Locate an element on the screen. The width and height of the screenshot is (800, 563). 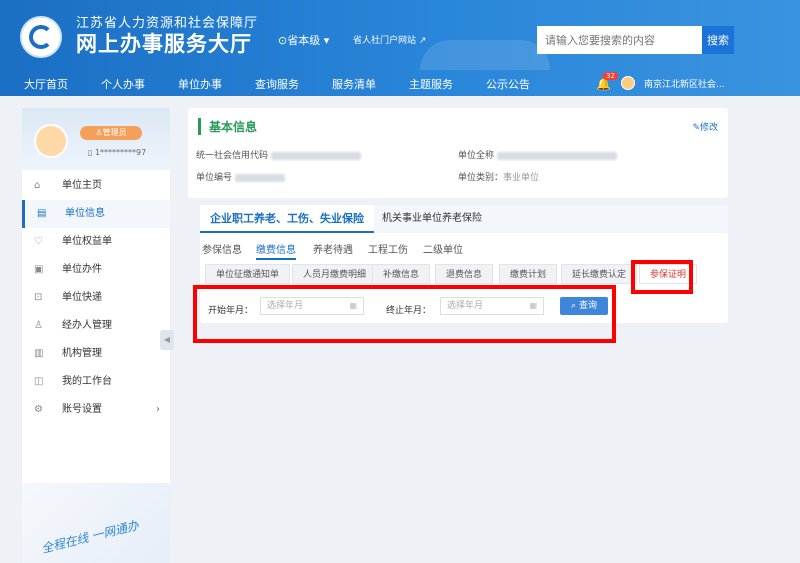
chevron-left-icon: ◀ is located at coordinates (167, 339).